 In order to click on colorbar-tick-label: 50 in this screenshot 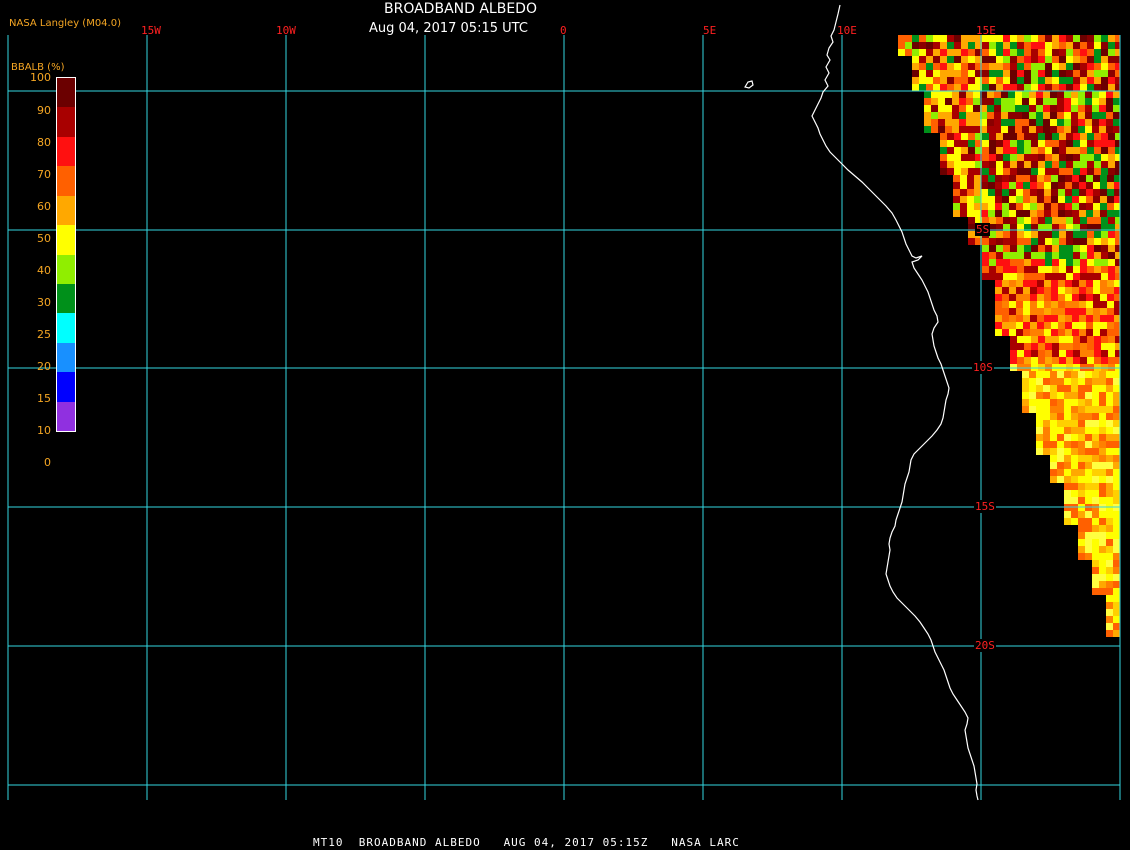, I will do `click(44, 238)`.